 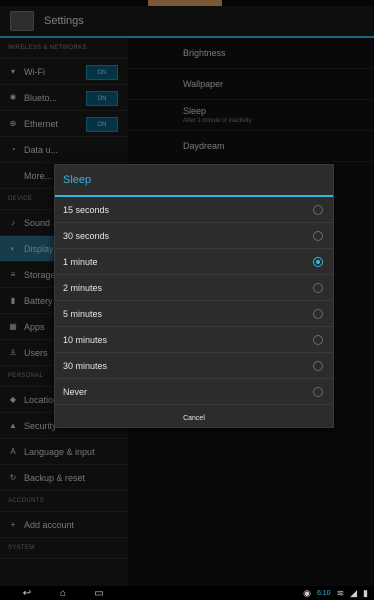 What do you see at coordinates (323, 593) in the screenshot?
I see `status-time: 6:10` at bounding box center [323, 593].